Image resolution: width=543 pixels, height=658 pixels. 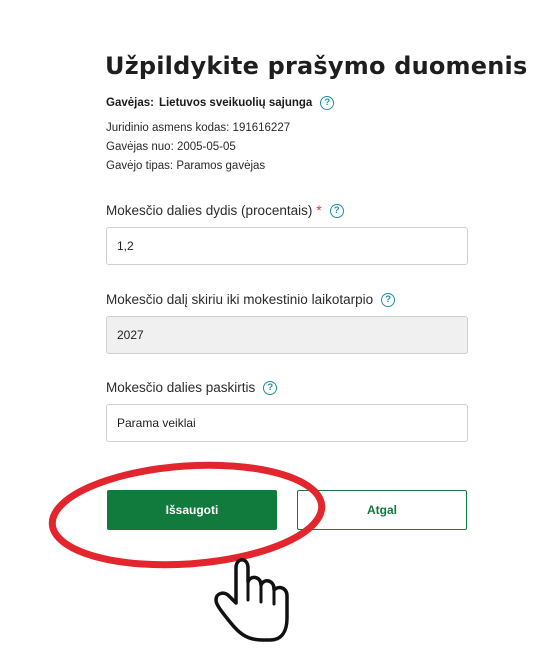 I want to click on hand-pointer-icon, so click(x=251, y=600).